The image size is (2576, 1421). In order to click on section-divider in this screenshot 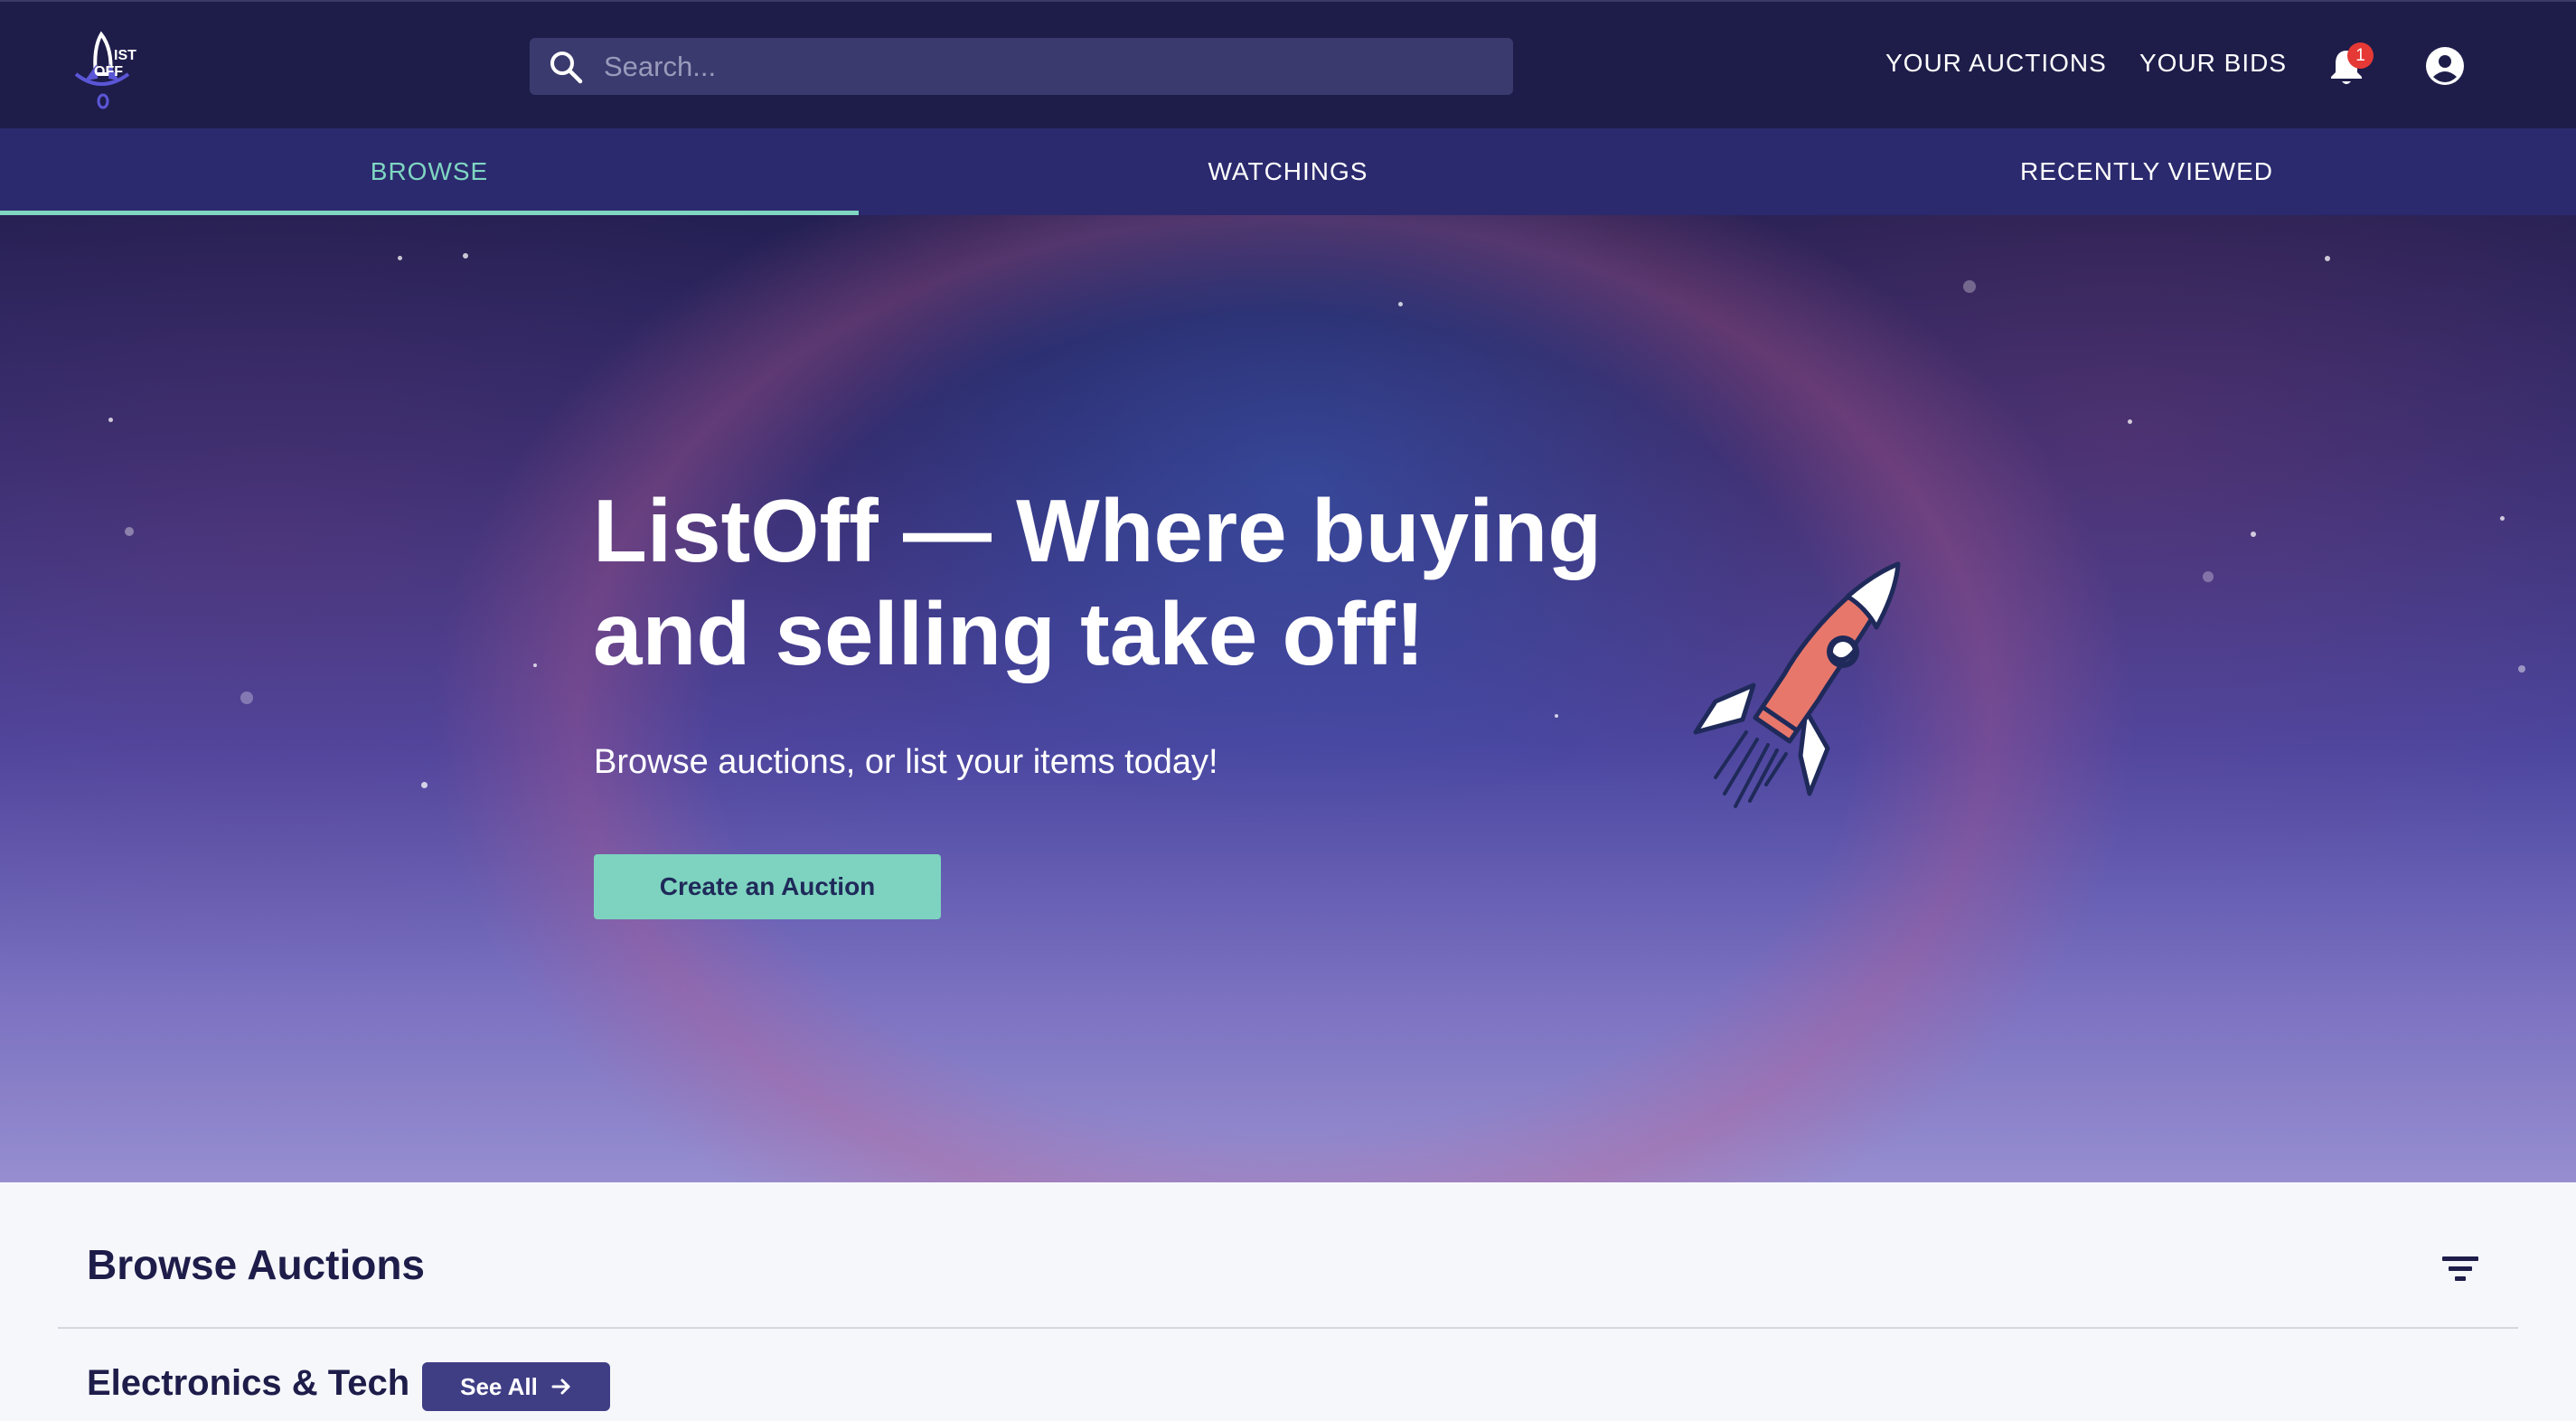, I will do `click(1288, 1328)`.